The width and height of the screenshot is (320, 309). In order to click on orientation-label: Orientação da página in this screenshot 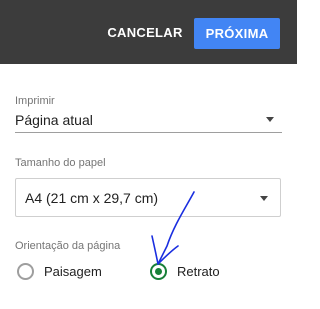, I will do `click(68, 246)`.